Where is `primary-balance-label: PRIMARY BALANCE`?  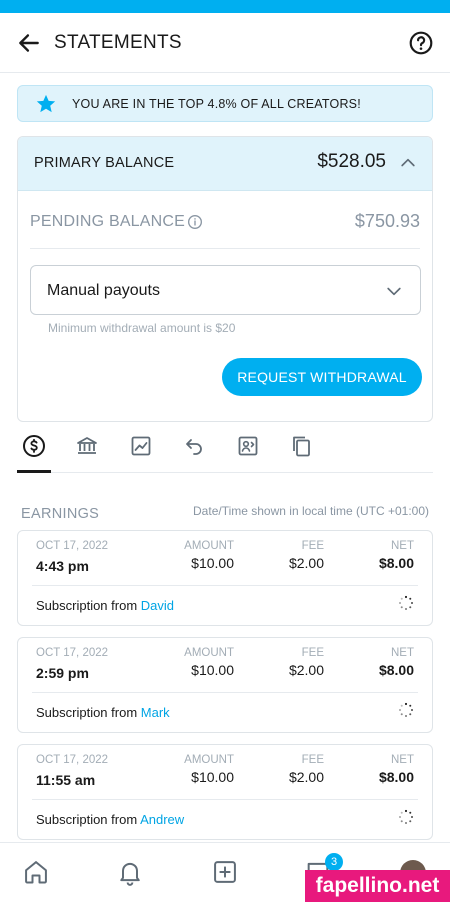
primary-balance-label: PRIMARY BALANCE is located at coordinates (104, 163).